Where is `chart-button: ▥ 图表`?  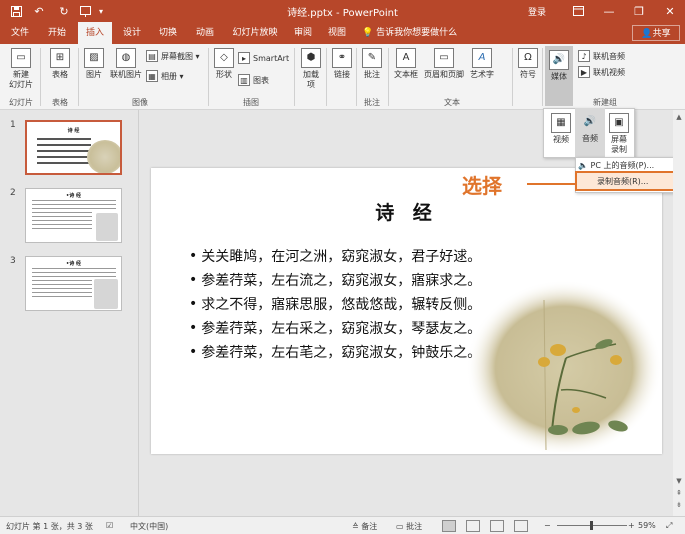 chart-button: ▥ 图表 is located at coordinates (253, 80).